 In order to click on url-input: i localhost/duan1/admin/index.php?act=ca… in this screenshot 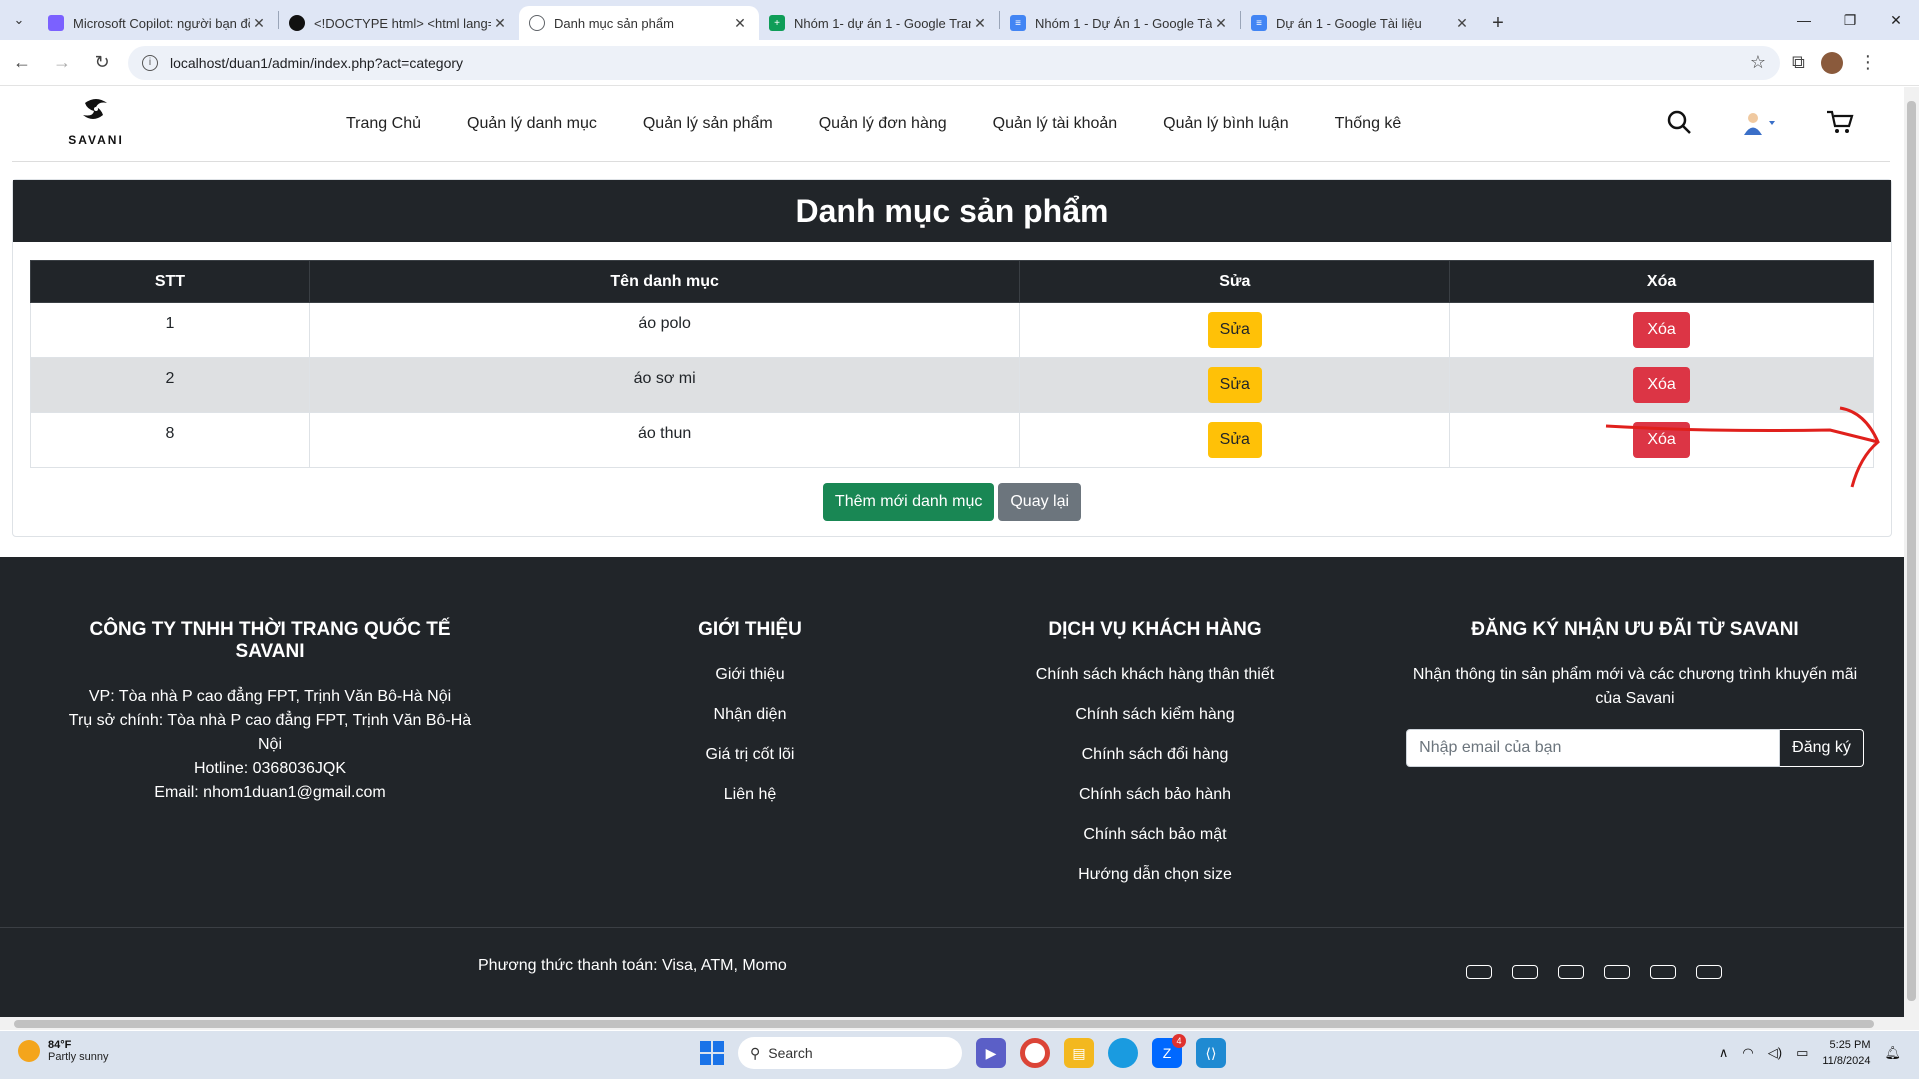, I will do `click(954, 62)`.